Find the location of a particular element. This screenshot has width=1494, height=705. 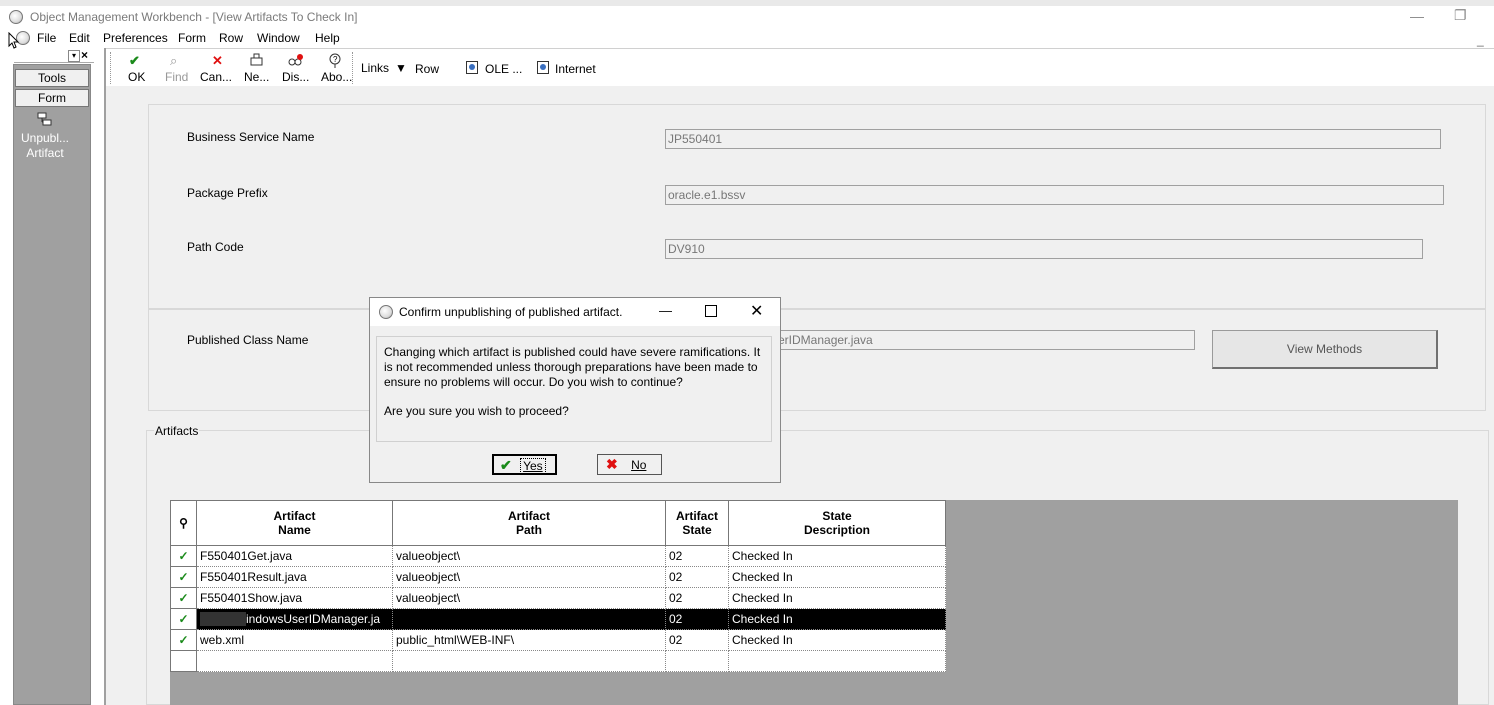

col-state-description: State Description is located at coordinates (837, 523).